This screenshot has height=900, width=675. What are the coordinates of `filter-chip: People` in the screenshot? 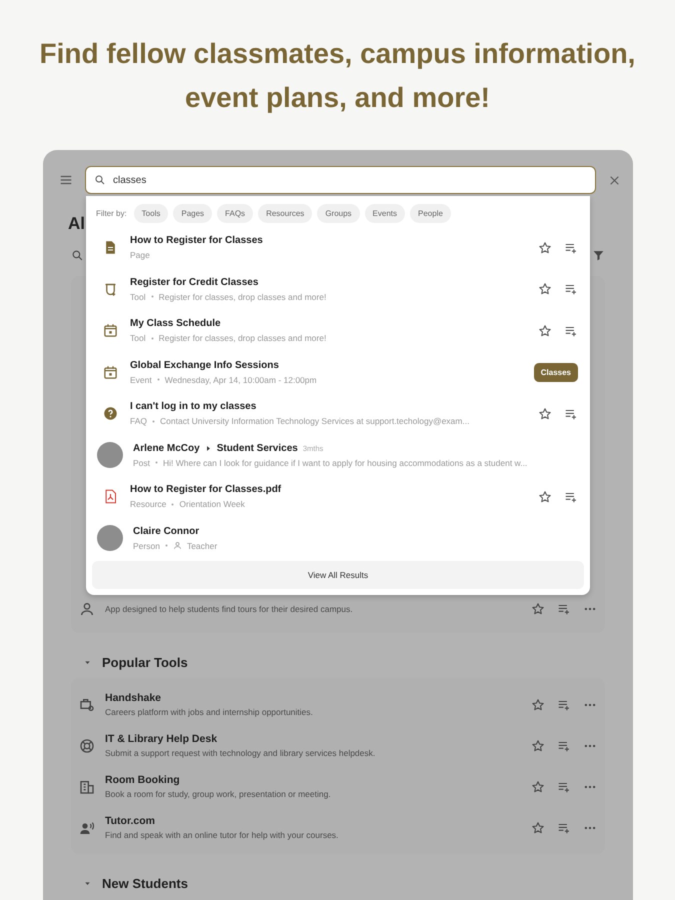 It's located at (430, 213).